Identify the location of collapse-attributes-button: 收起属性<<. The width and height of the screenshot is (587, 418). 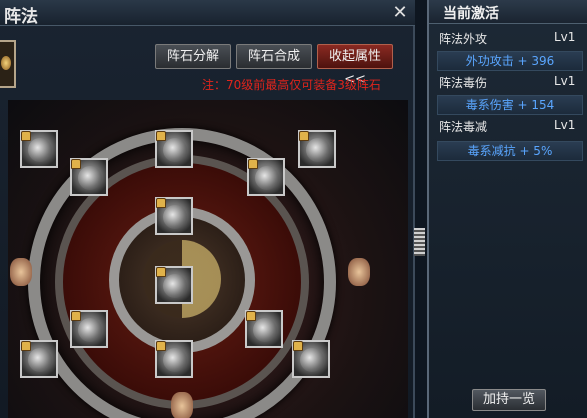
(355, 65).